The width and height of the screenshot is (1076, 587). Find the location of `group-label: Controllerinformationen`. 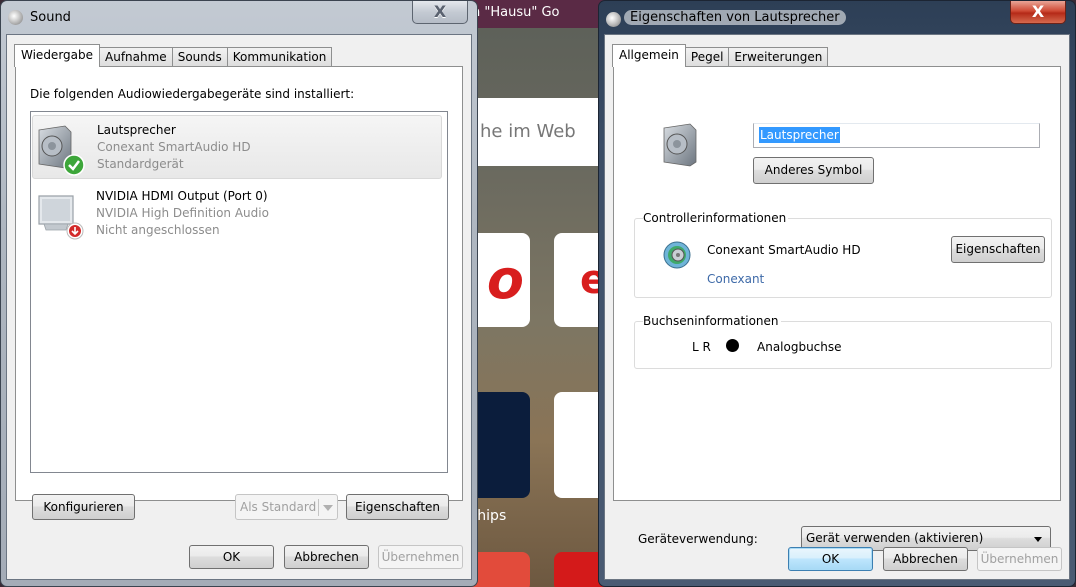

group-label: Controllerinformationen is located at coordinates (716, 218).